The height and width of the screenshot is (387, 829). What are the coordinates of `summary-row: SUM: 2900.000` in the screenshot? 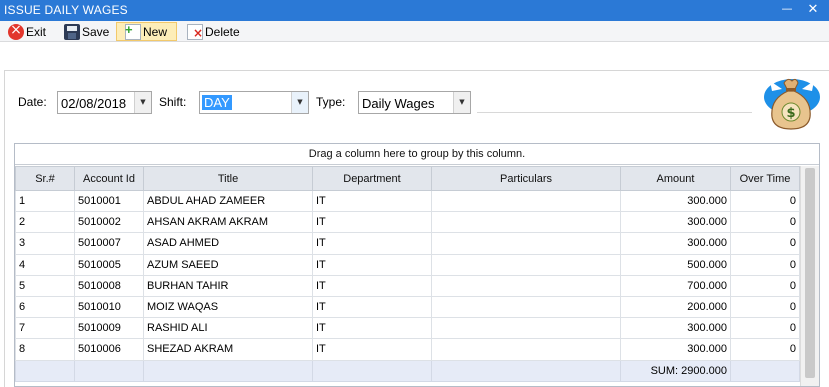 It's located at (407, 370).